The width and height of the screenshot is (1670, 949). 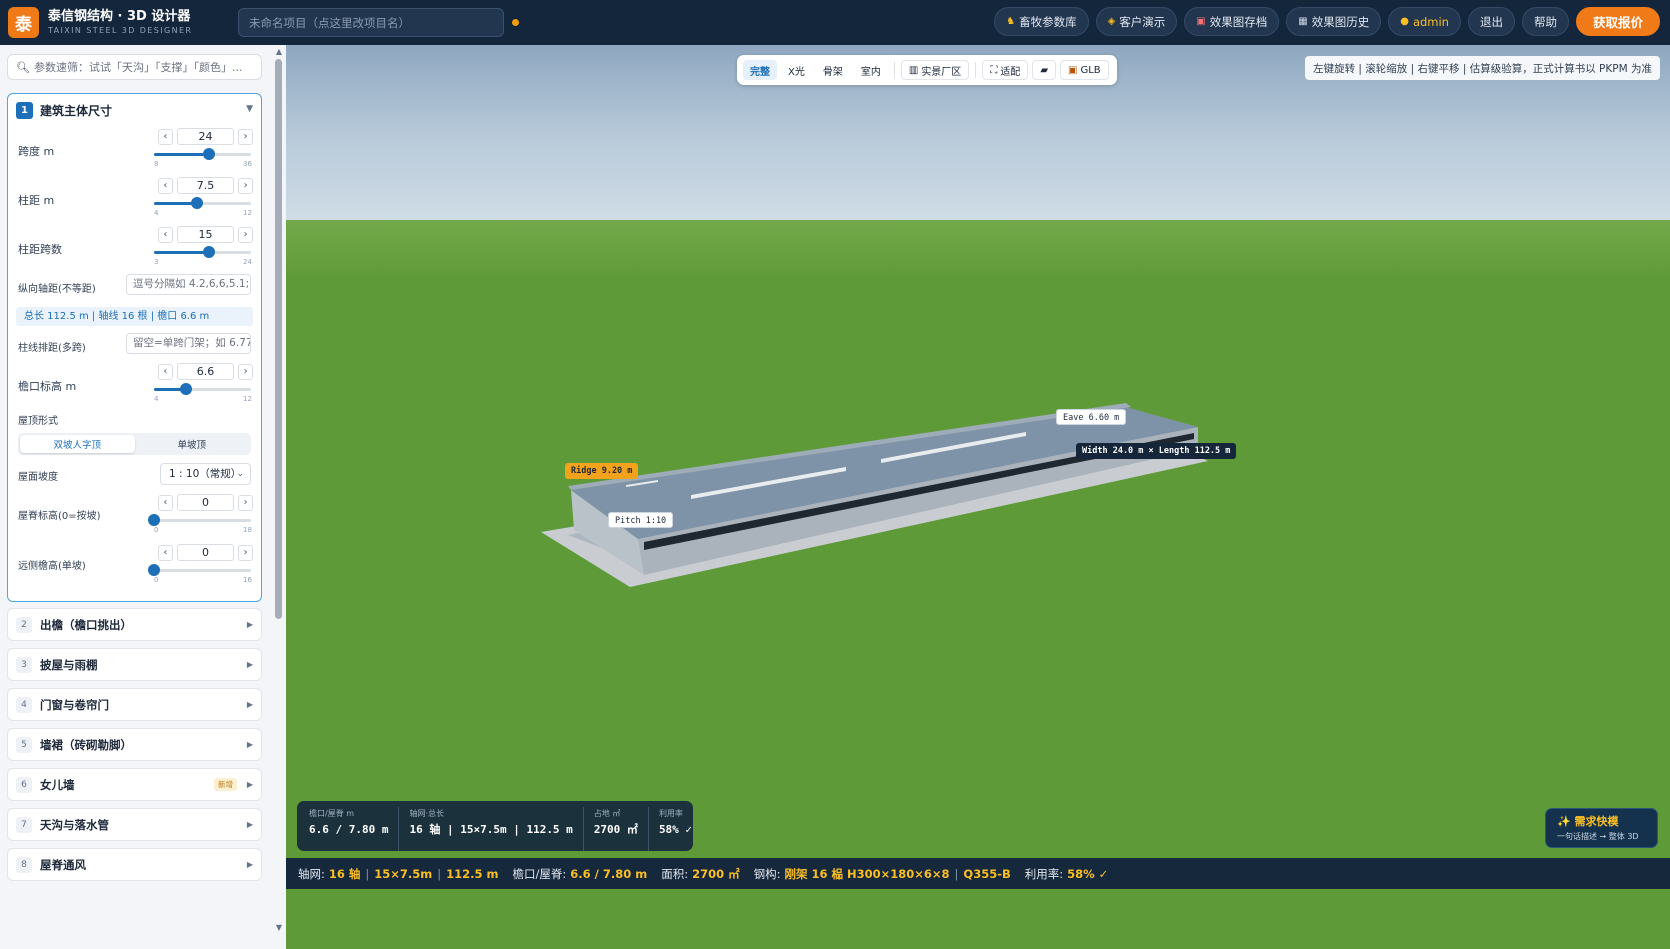 I want to click on scene-site-button: ▥ 实景厂区, so click(x=935, y=70).